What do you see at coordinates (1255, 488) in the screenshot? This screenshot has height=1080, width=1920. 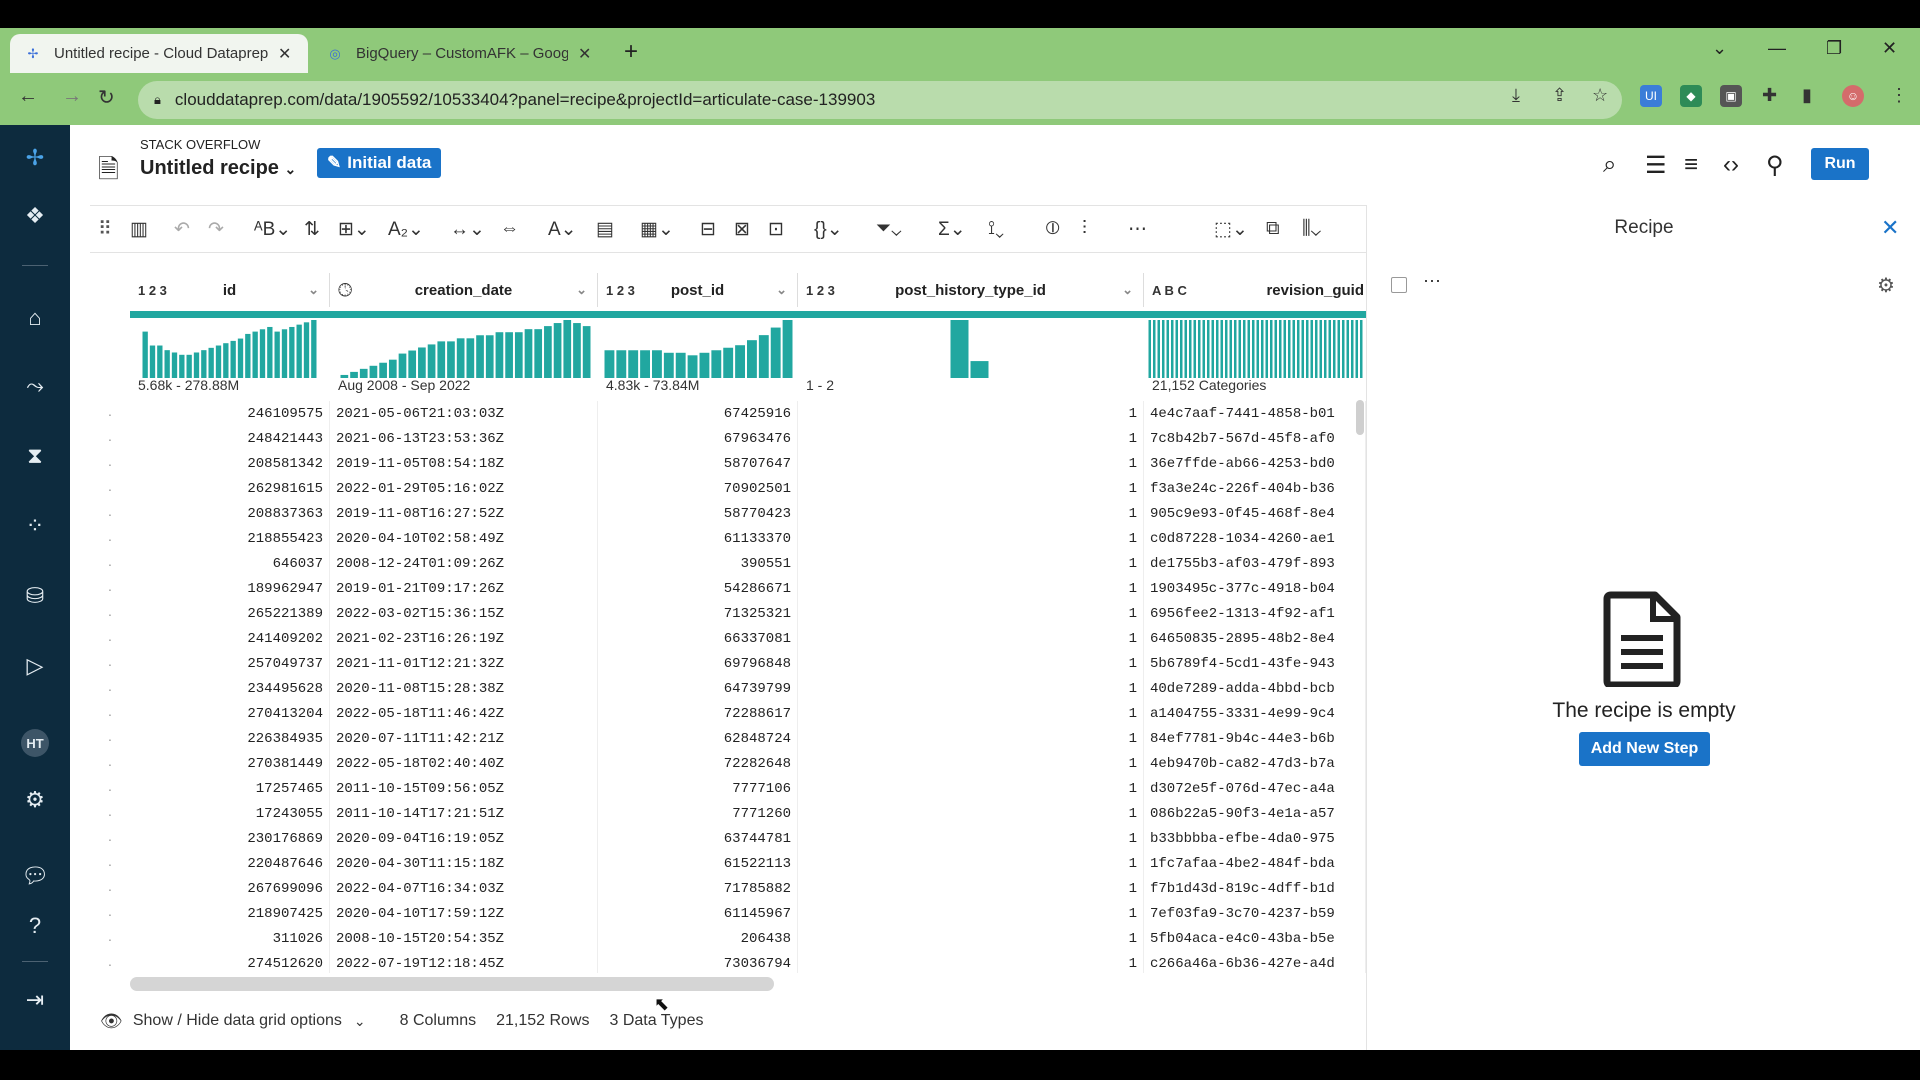 I see `cell-revision-guid: f3a3e24c-226f-404b-b36` at bounding box center [1255, 488].